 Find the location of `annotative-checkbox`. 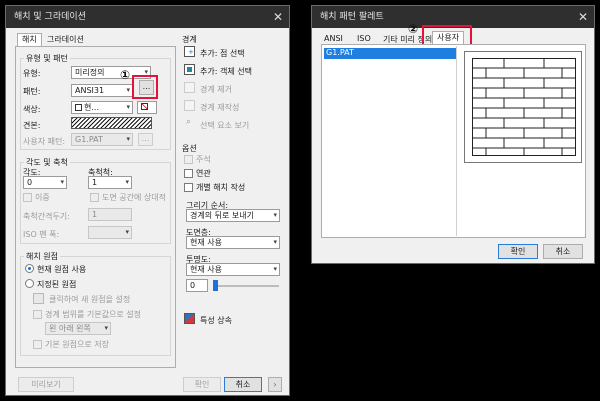

annotative-checkbox is located at coordinates (188, 159).